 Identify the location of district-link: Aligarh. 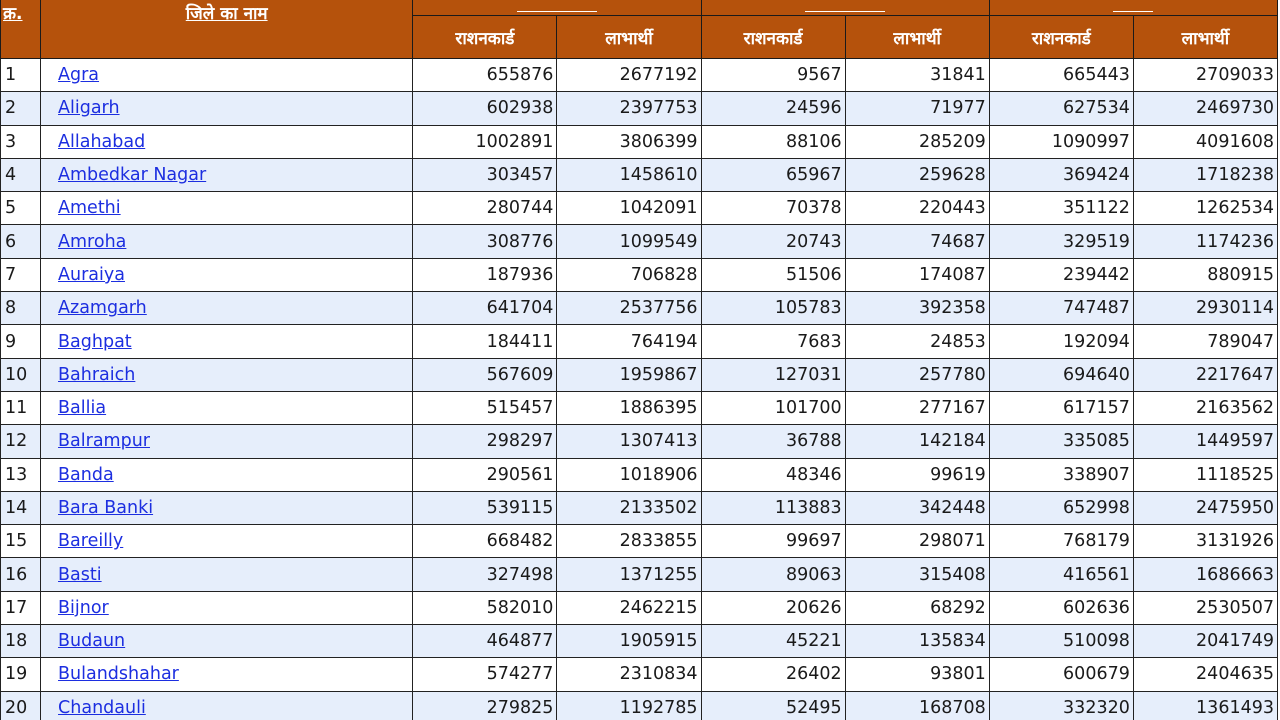
(89, 108).